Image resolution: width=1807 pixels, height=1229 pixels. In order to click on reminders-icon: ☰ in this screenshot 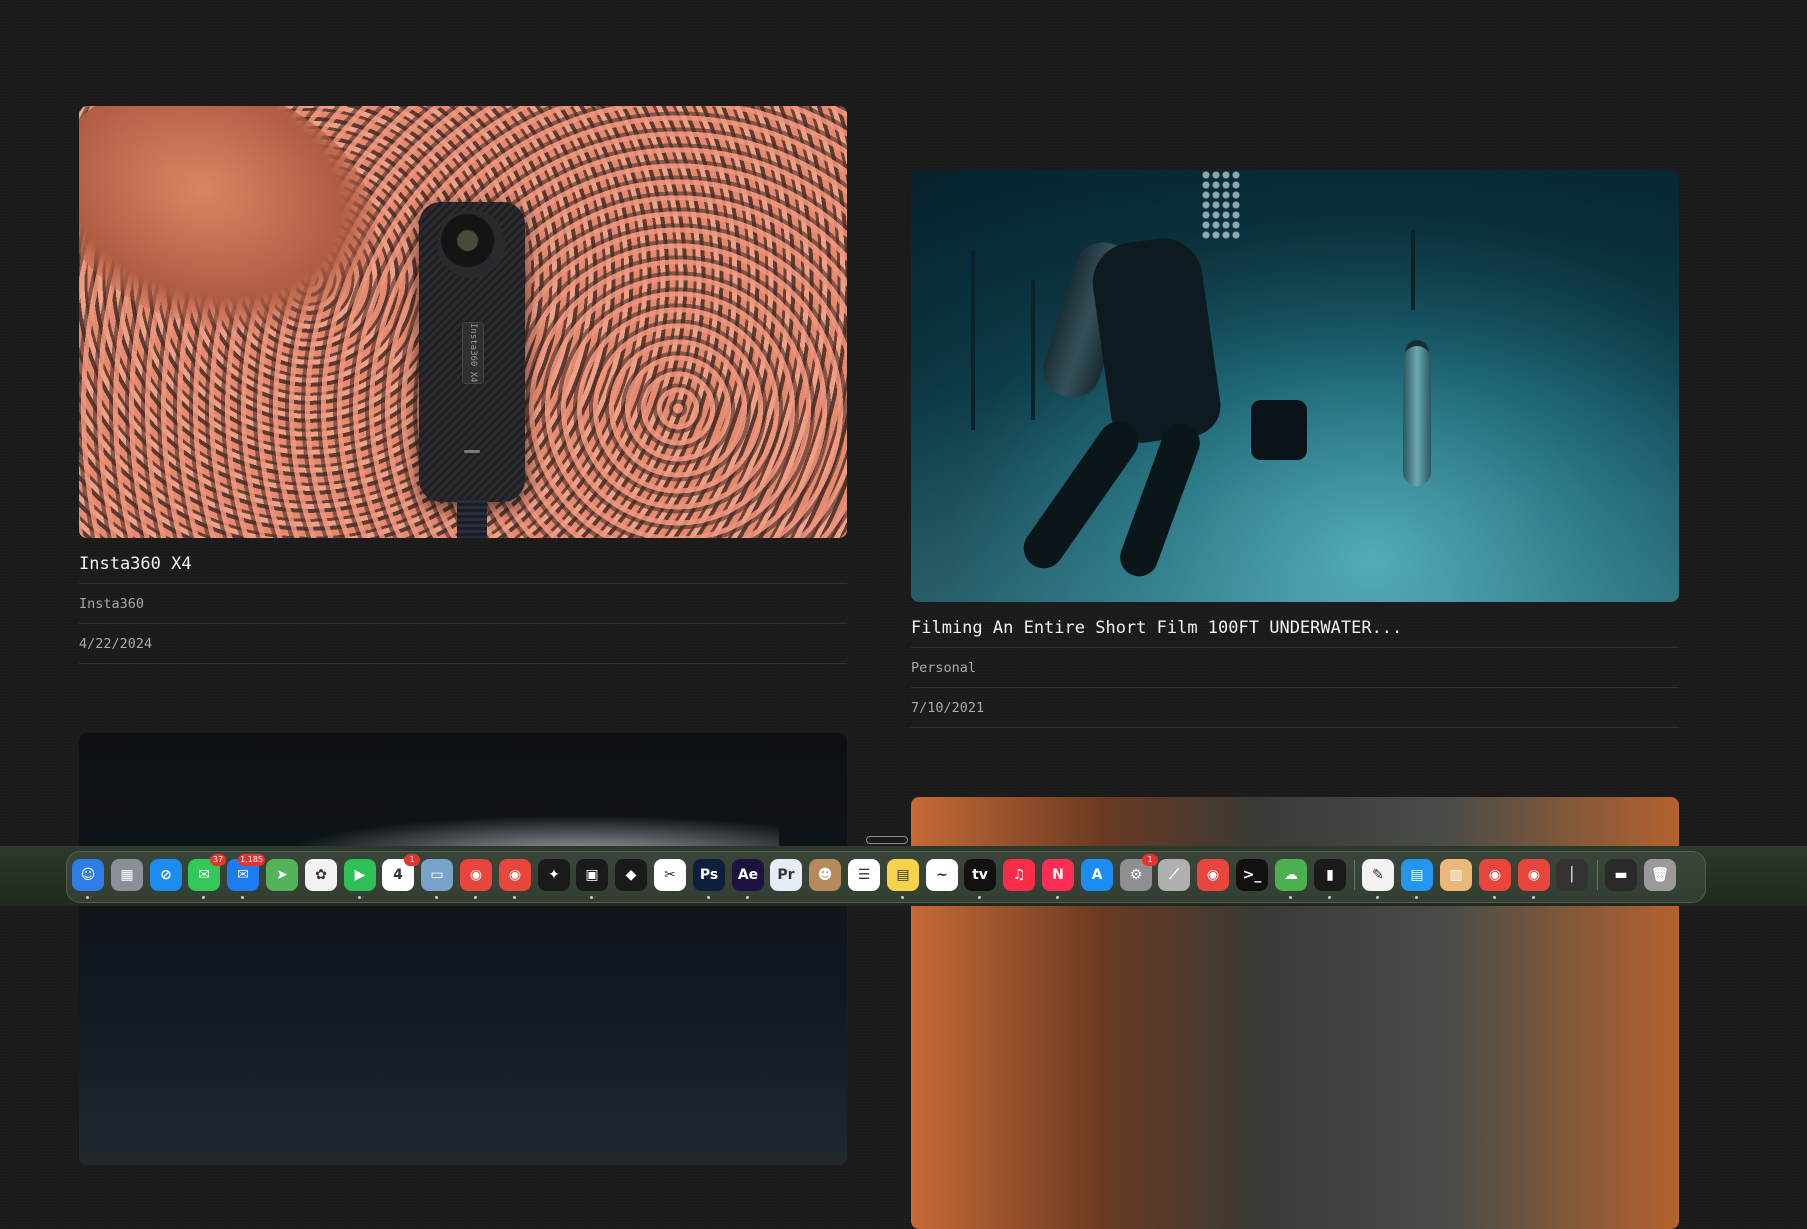, I will do `click(864, 875)`.